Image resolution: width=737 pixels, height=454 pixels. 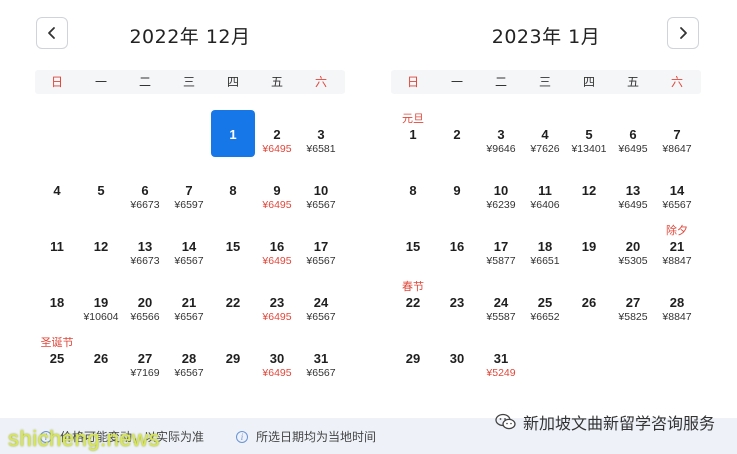 I want to click on day-price: ¥7626, so click(x=545, y=149).